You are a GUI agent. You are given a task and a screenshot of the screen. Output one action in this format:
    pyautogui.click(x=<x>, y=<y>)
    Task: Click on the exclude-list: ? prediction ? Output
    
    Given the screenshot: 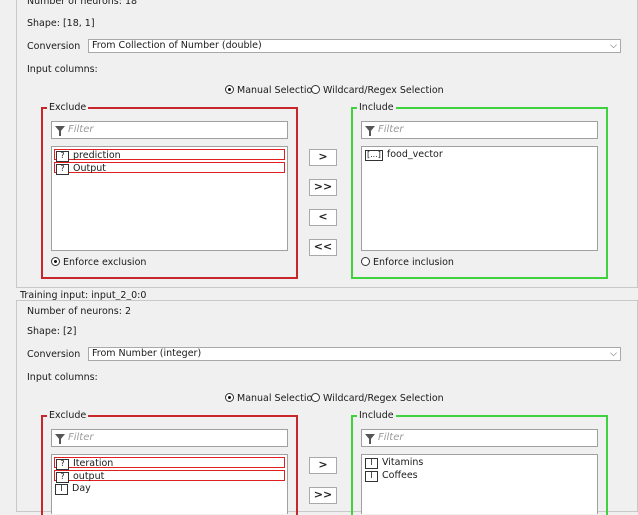 What is the action you would take?
    pyautogui.click(x=169, y=198)
    